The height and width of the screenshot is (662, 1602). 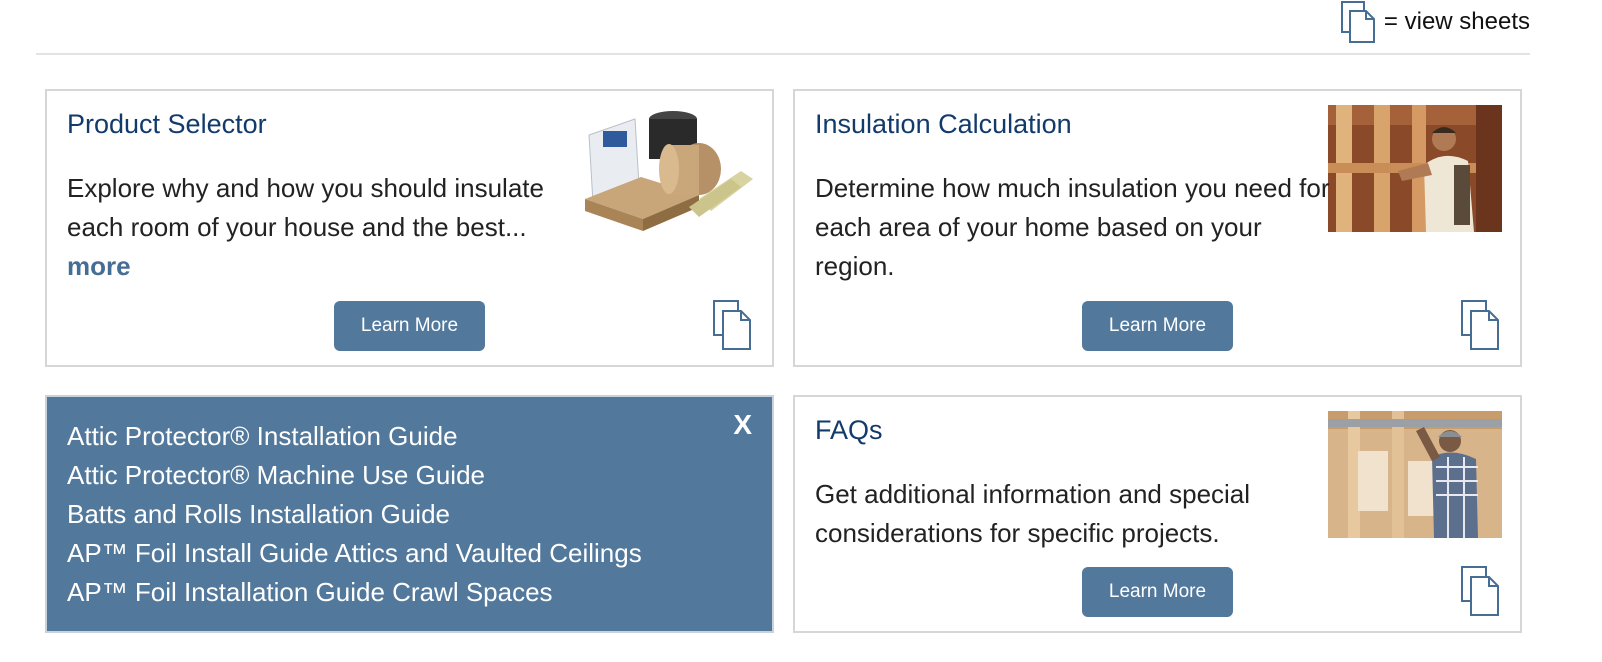 What do you see at coordinates (1415, 168) in the screenshot?
I see `worker-framing-image` at bounding box center [1415, 168].